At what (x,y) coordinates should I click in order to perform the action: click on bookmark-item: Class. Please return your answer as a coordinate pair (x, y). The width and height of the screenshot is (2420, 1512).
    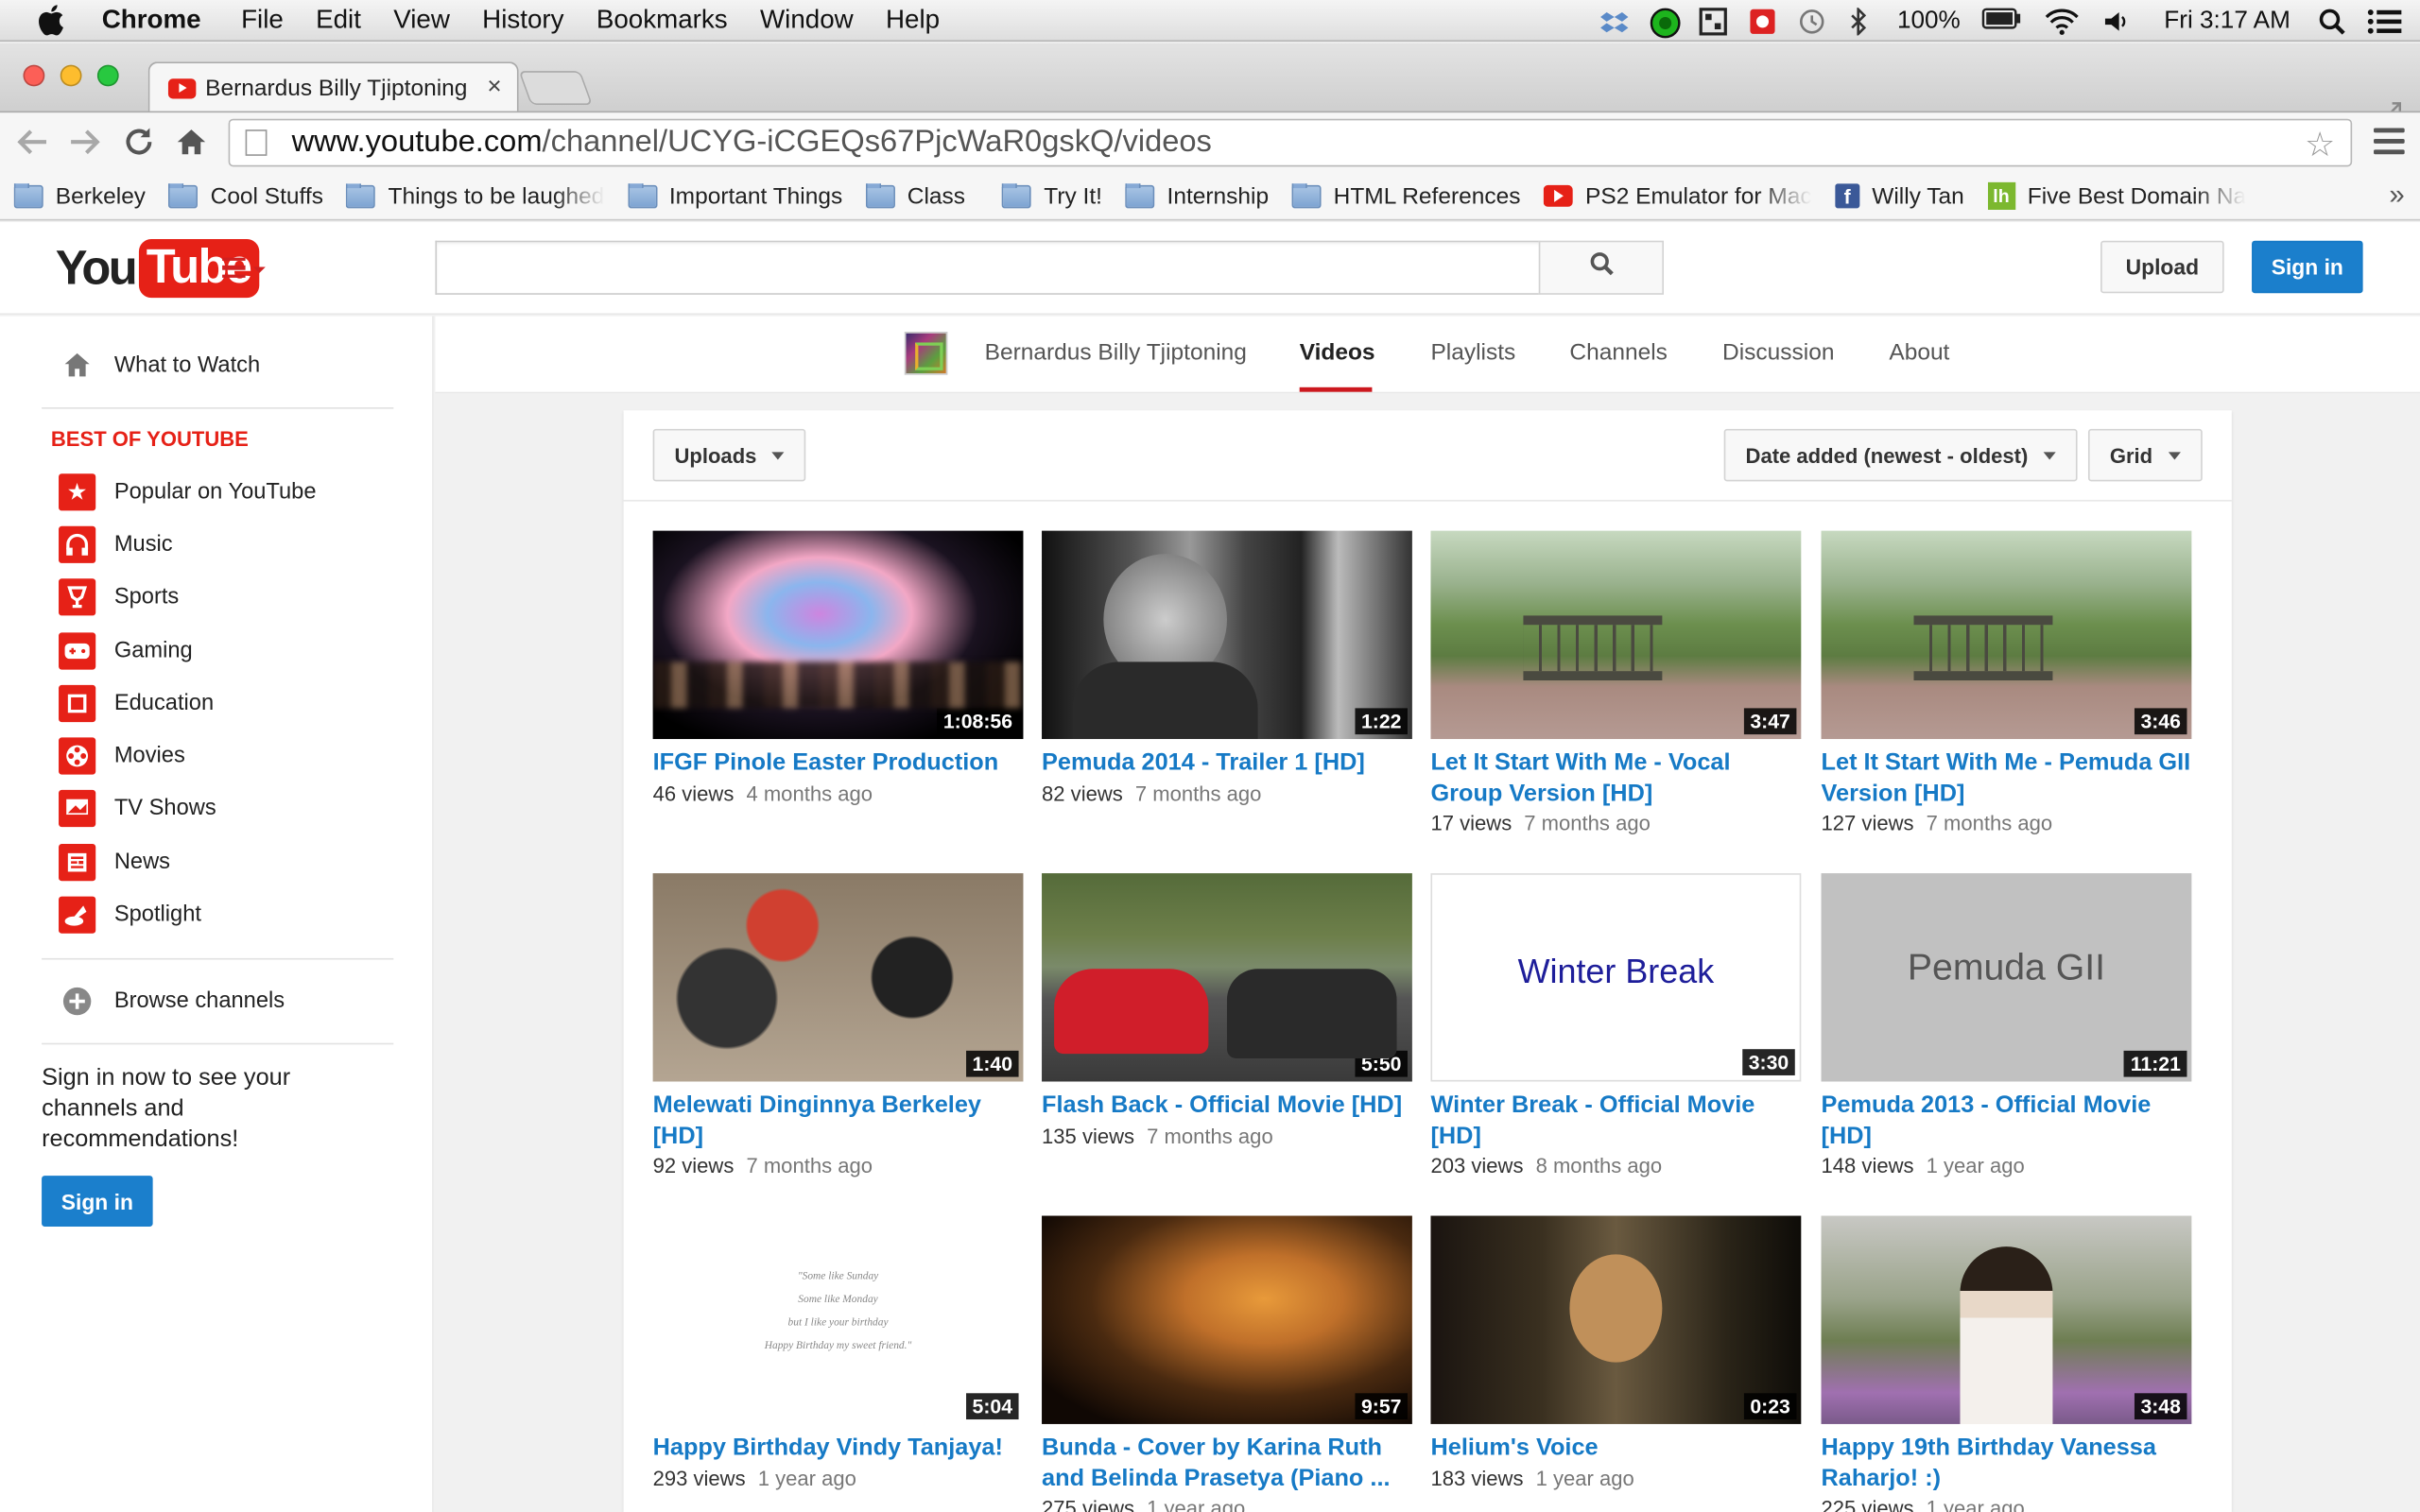
    Looking at the image, I should click on (915, 195).